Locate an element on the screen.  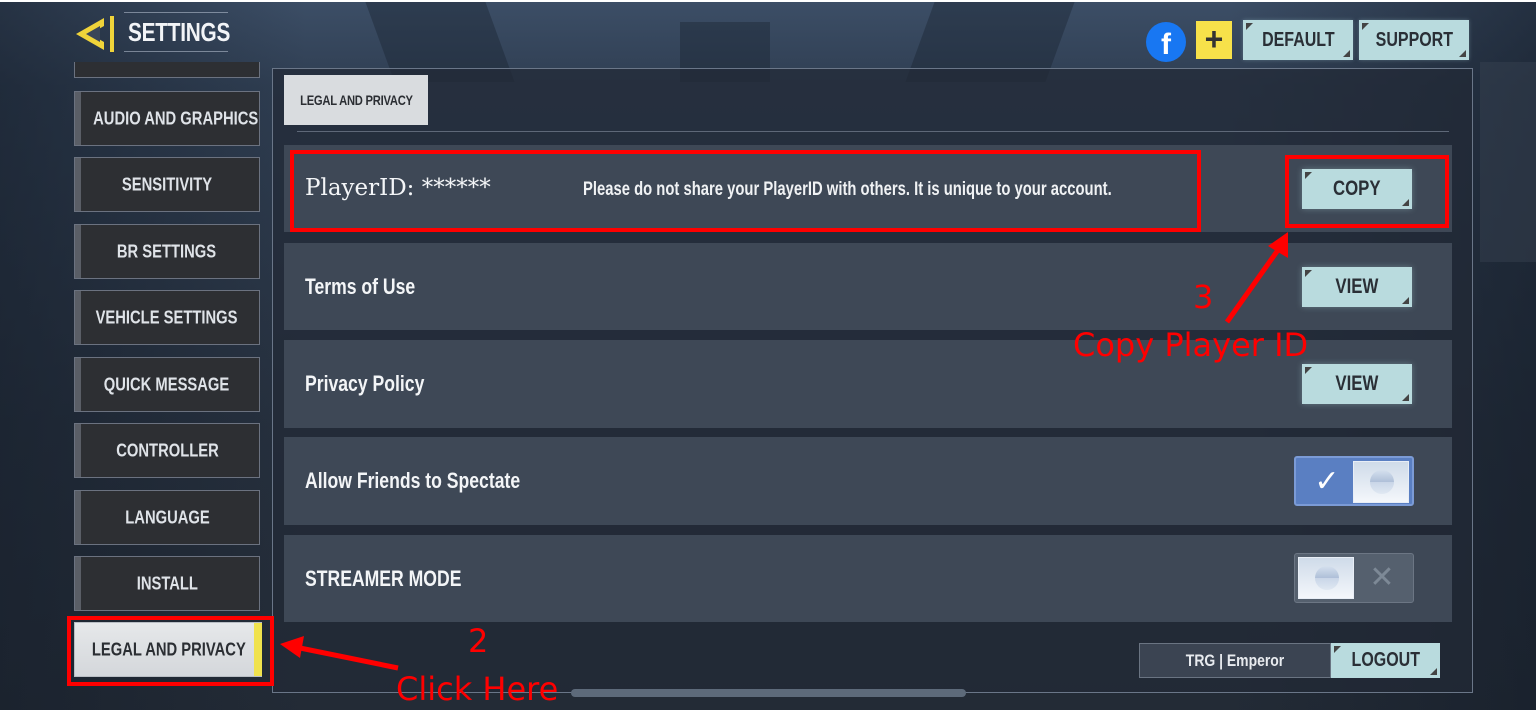
allow-friends-spectate-row: Allow Friends to Spectate ✓ is located at coordinates (868, 481).